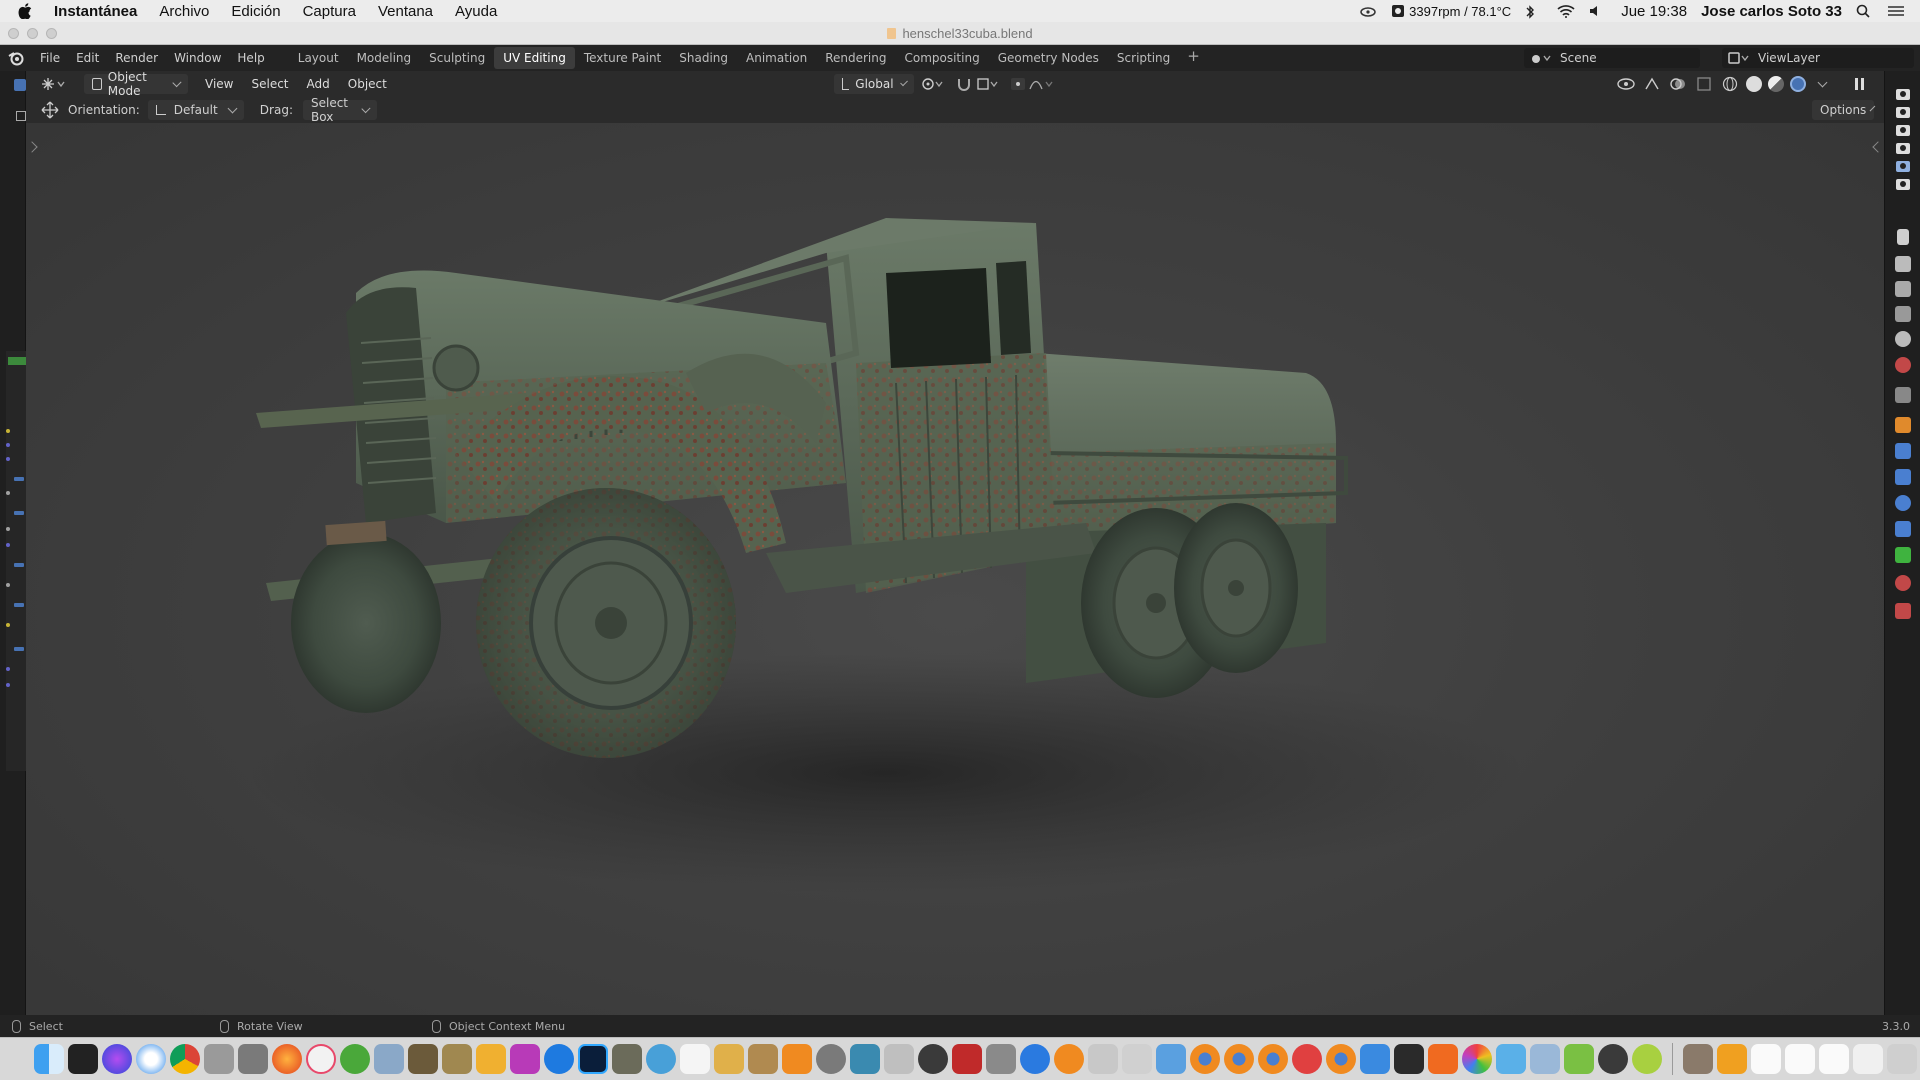  I want to click on spotlight-search-icon, so click(1865, 11).